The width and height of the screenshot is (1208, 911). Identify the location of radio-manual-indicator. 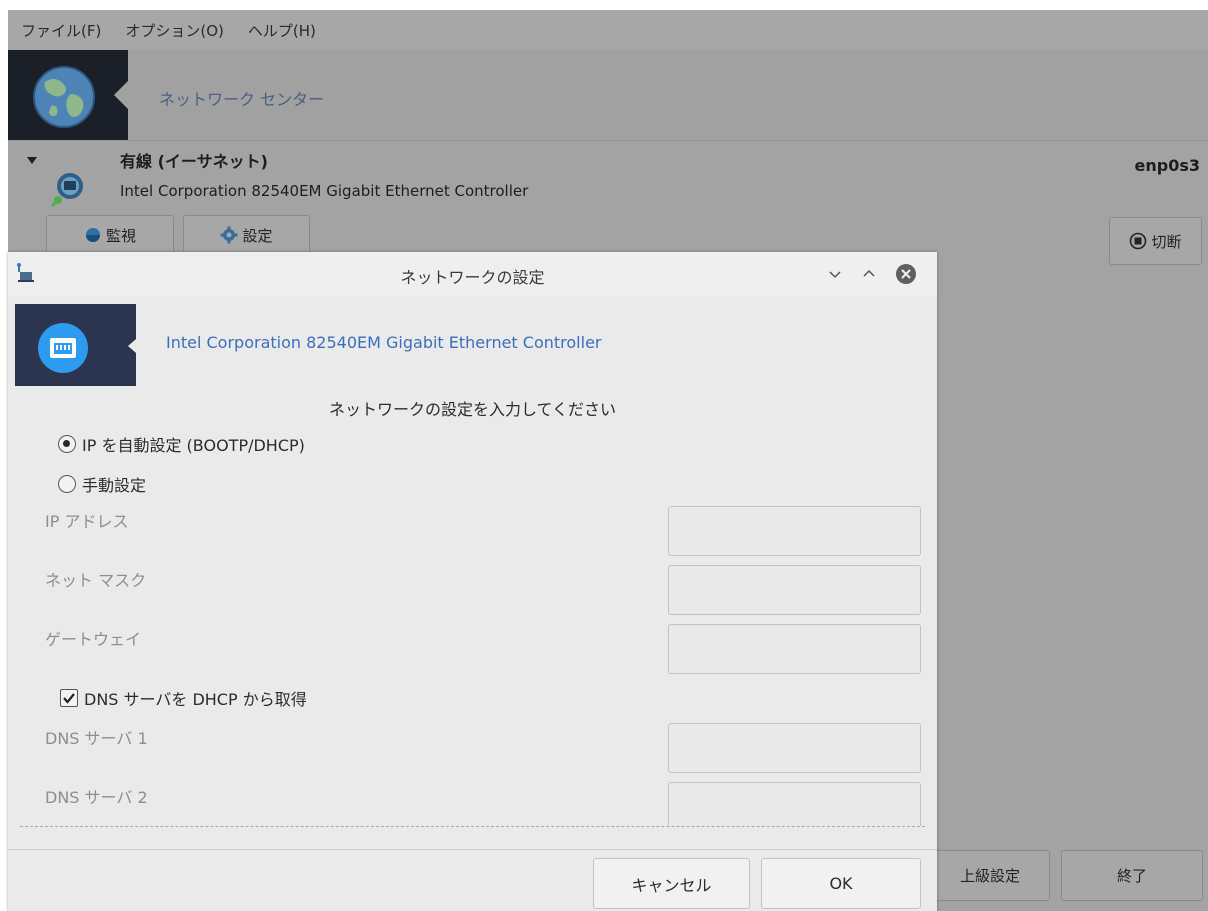
(67, 484).